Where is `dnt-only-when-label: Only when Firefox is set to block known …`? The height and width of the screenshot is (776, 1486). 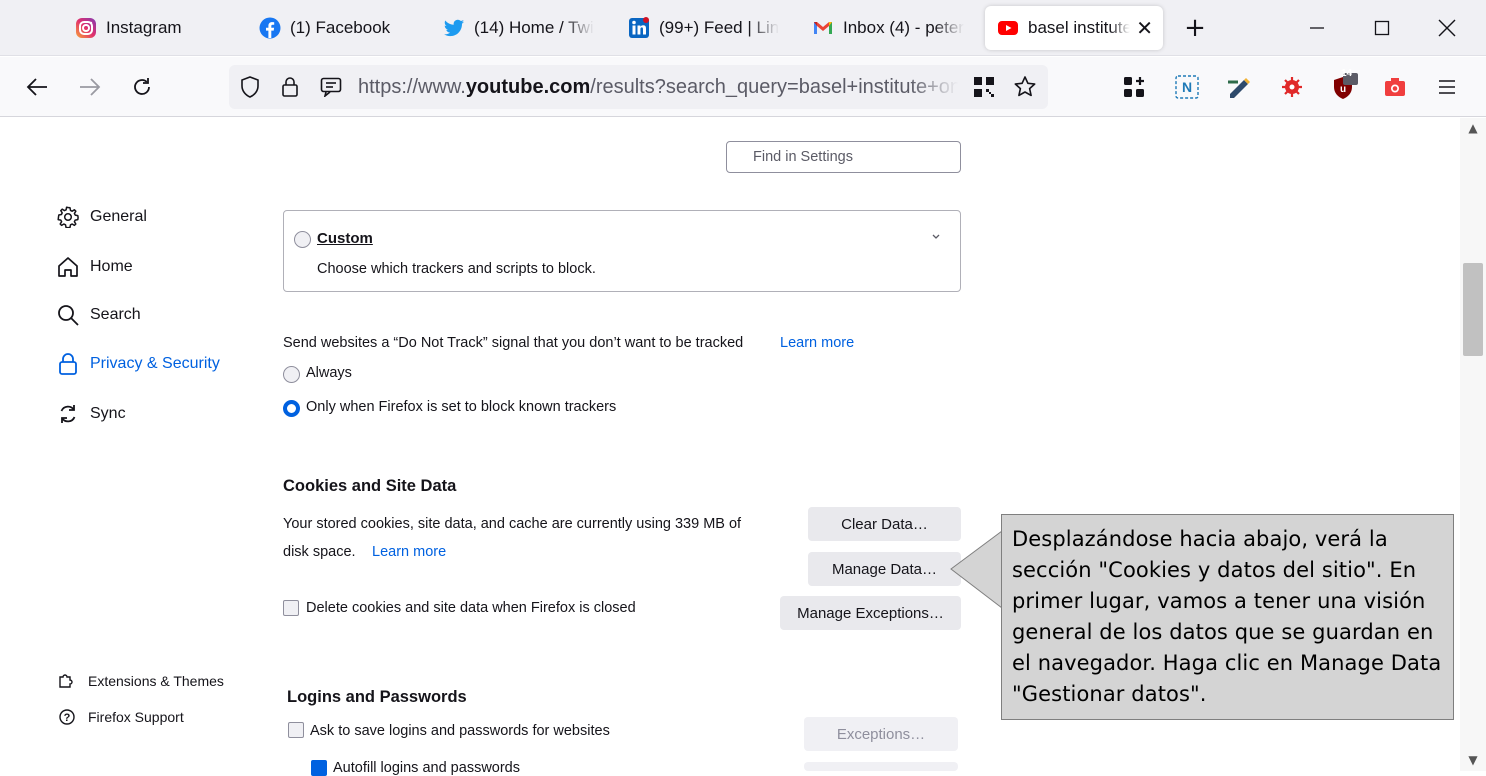 dnt-only-when-label: Only when Firefox is set to block known … is located at coordinates (461, 407).